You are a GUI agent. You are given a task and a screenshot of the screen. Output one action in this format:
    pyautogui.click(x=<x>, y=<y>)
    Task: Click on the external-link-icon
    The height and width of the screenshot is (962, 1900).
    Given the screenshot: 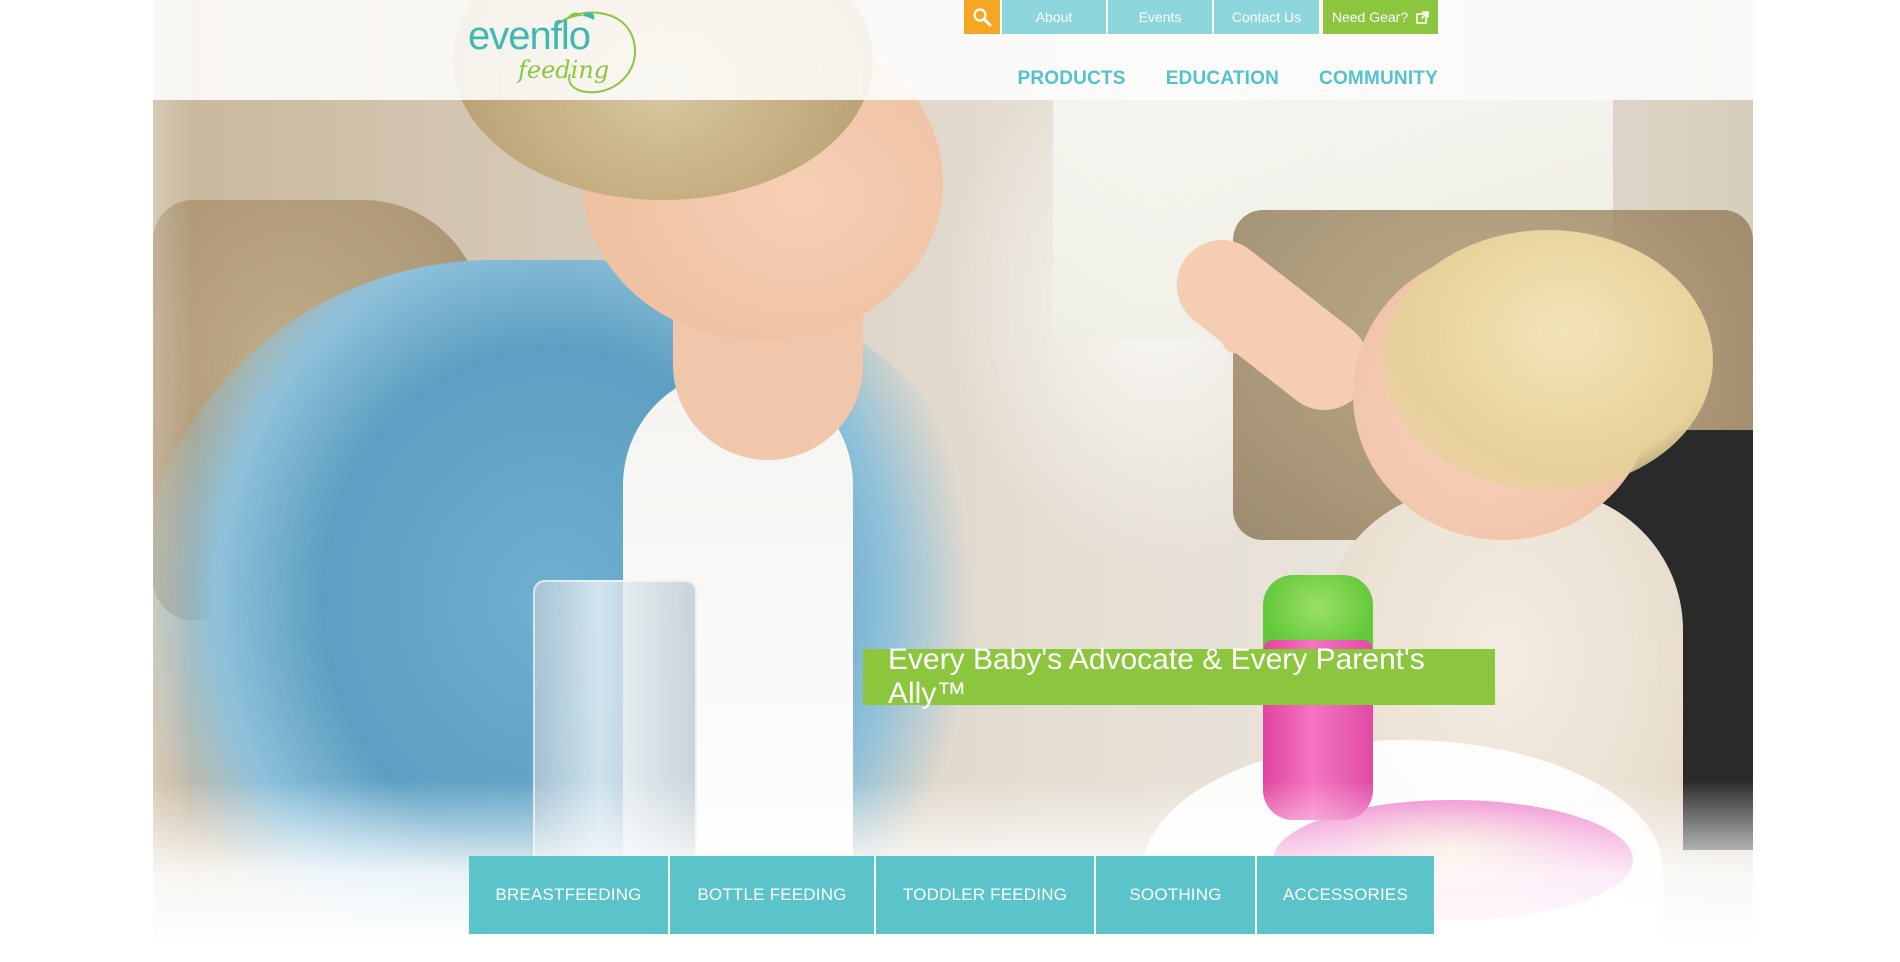 What is the action you would take?
    pyautogui.click(x=1422, y=17)
    